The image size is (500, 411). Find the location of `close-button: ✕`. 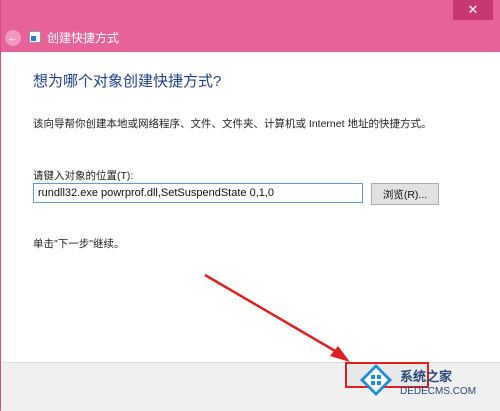

close-button: ✕ is located at coordinates (473, 10).